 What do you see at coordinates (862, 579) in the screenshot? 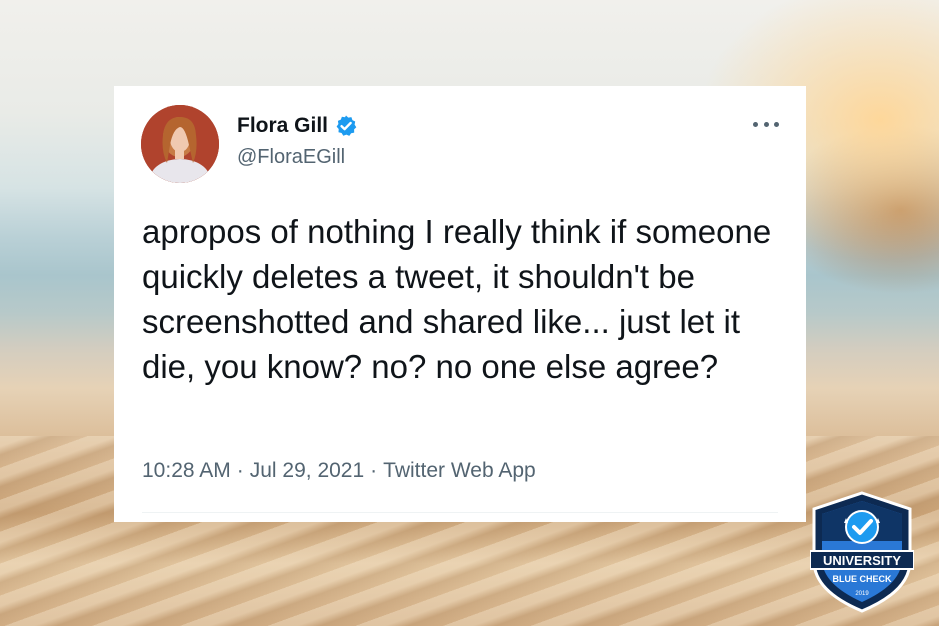
I see `badge-line2: BLUE CHECK` at bounding box center [862, 579].